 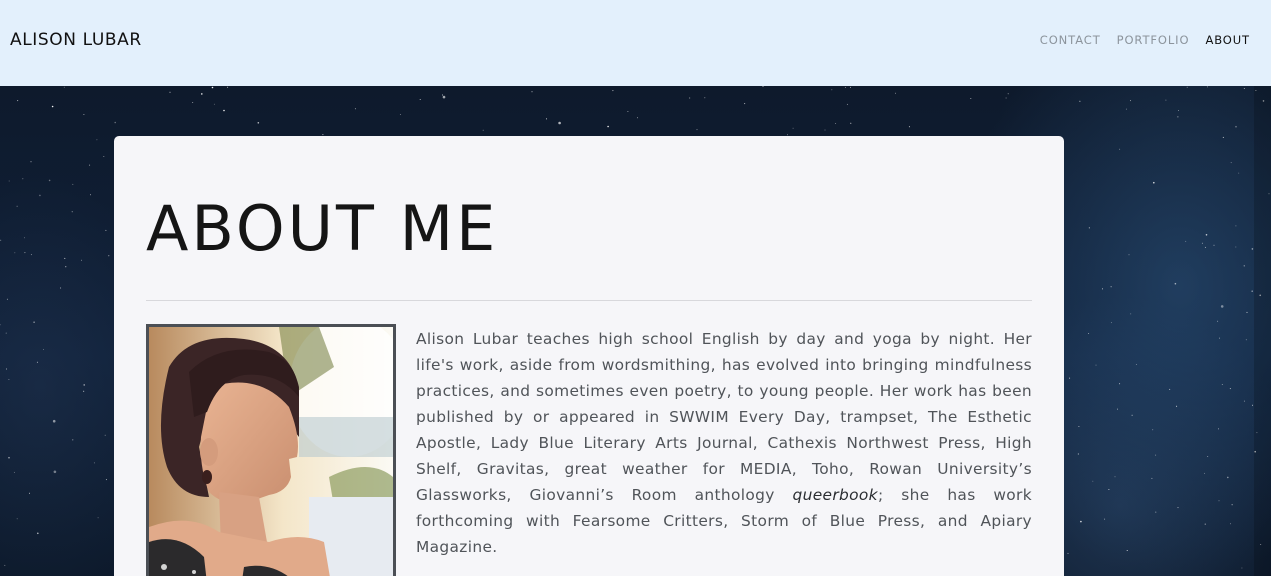 I want to click on page-title: ABOUT ME, so click(x=322, y=228).